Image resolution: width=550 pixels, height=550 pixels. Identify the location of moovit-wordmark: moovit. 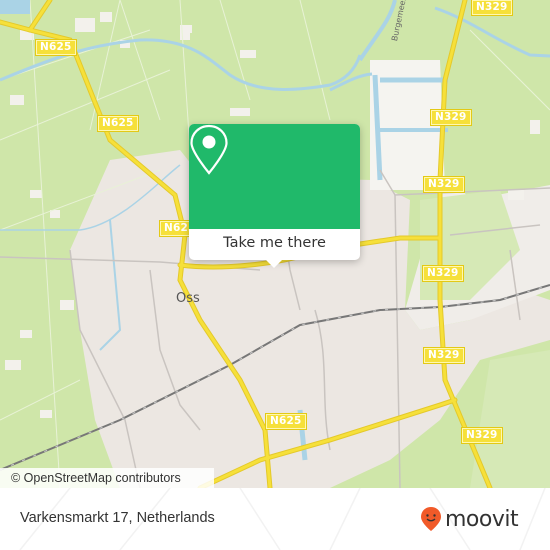
(482, 519).